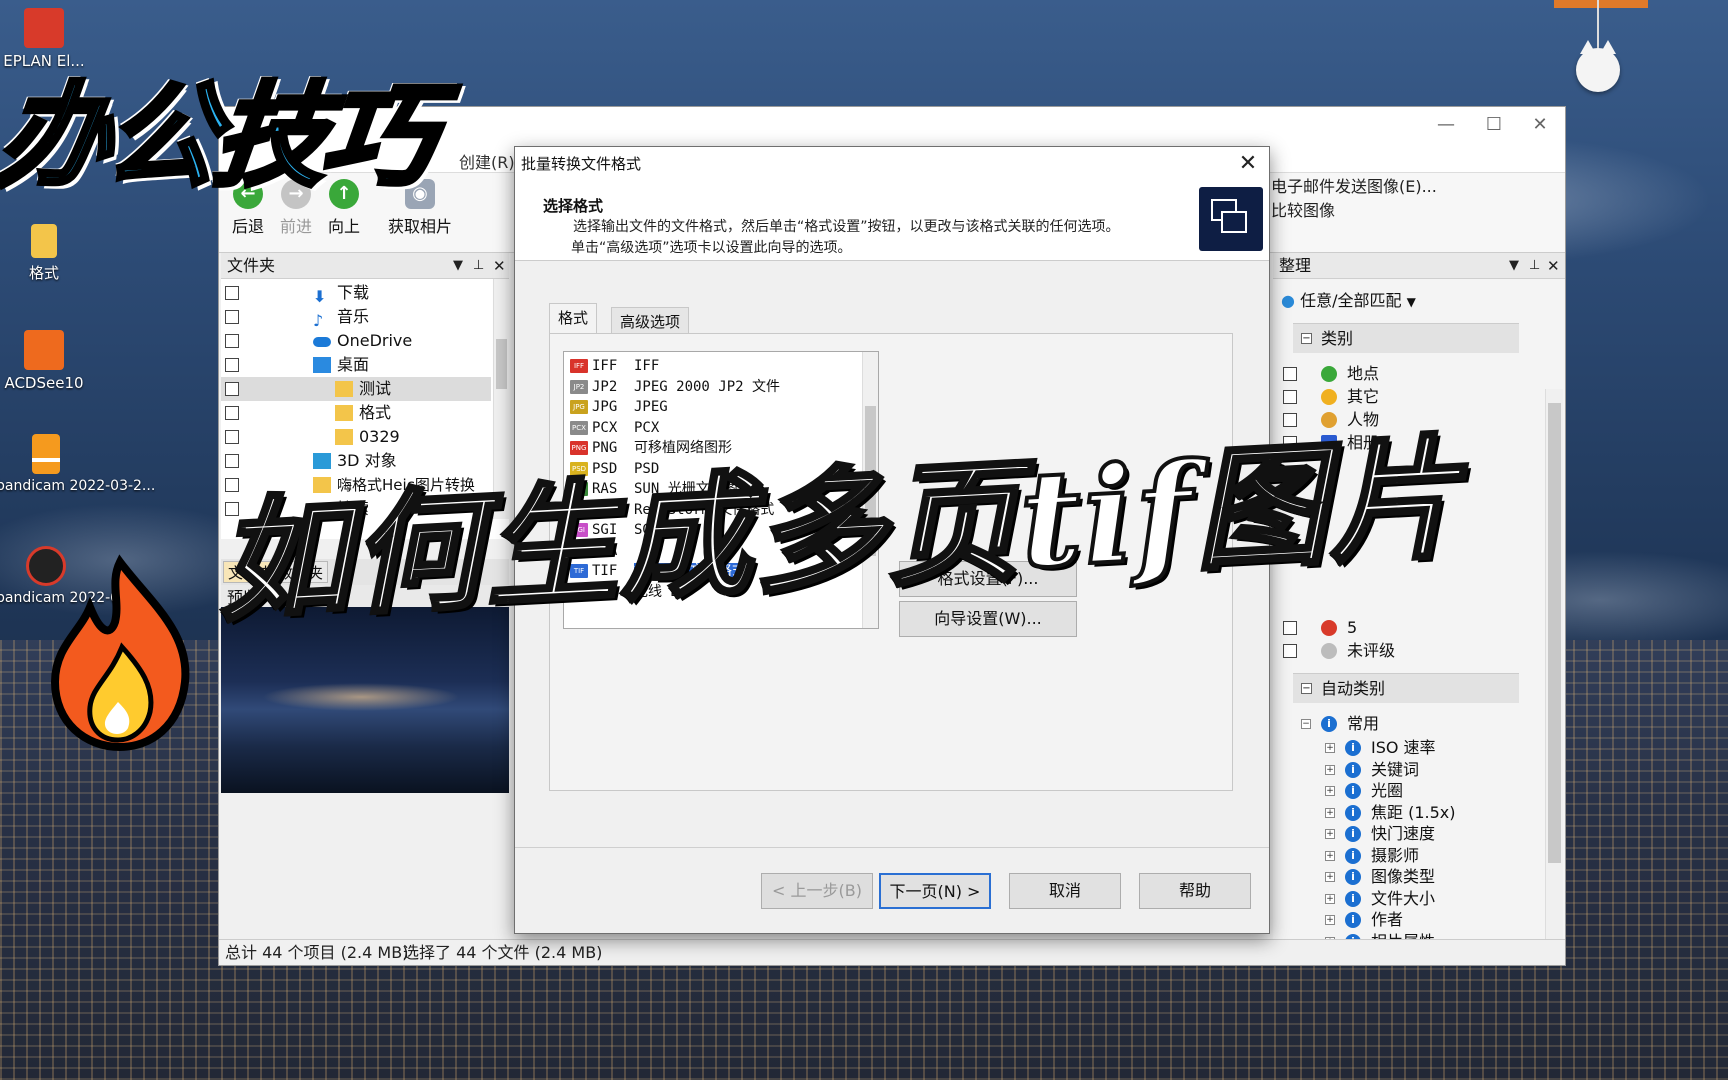 The image size is (1728, 1080). I want to click on folder-item-format: 格式, so click(356, 413).